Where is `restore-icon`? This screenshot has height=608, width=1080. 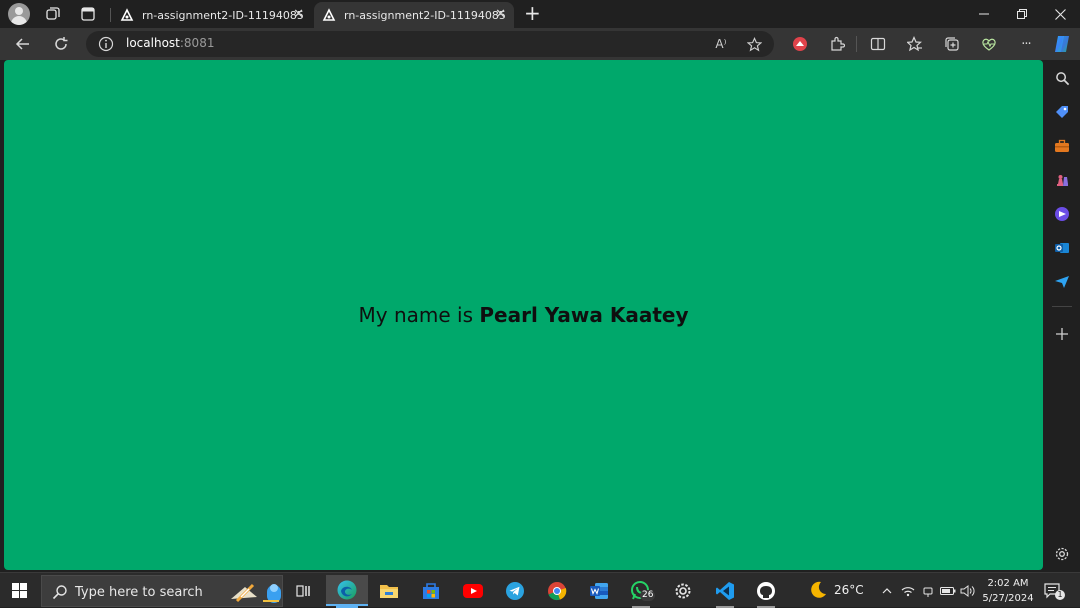 restore-icon is located at coordinates (1022, 14).